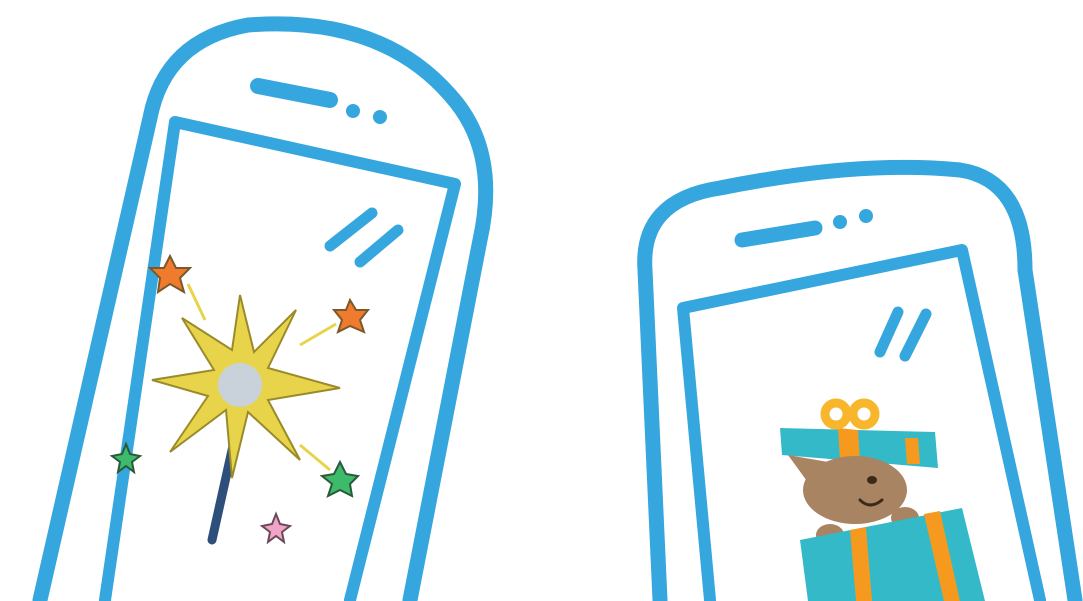 The image size is (1083, 601). What do you see at coordinates (866, 216) in the screenshot?
I see `phone-right-sensor-dot` at bounding box center [866, 216].